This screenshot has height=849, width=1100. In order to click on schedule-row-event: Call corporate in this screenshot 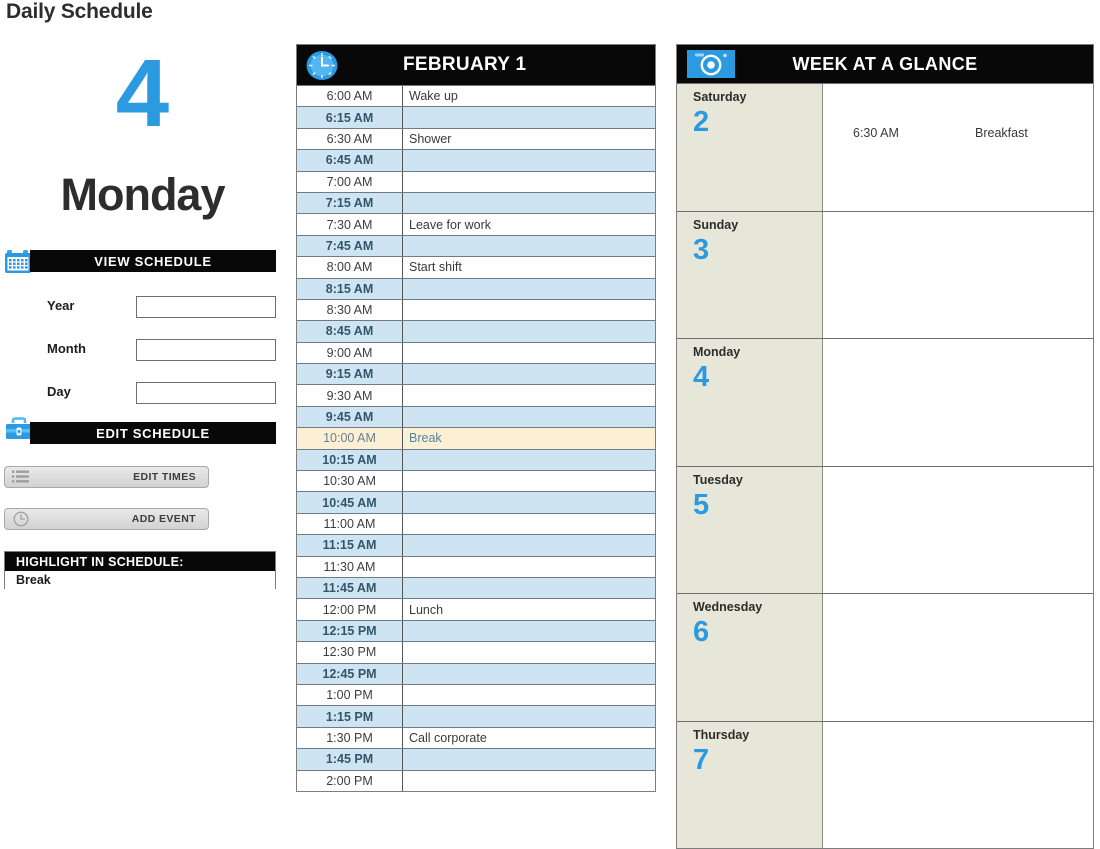, I will do `click(529, 738)`.